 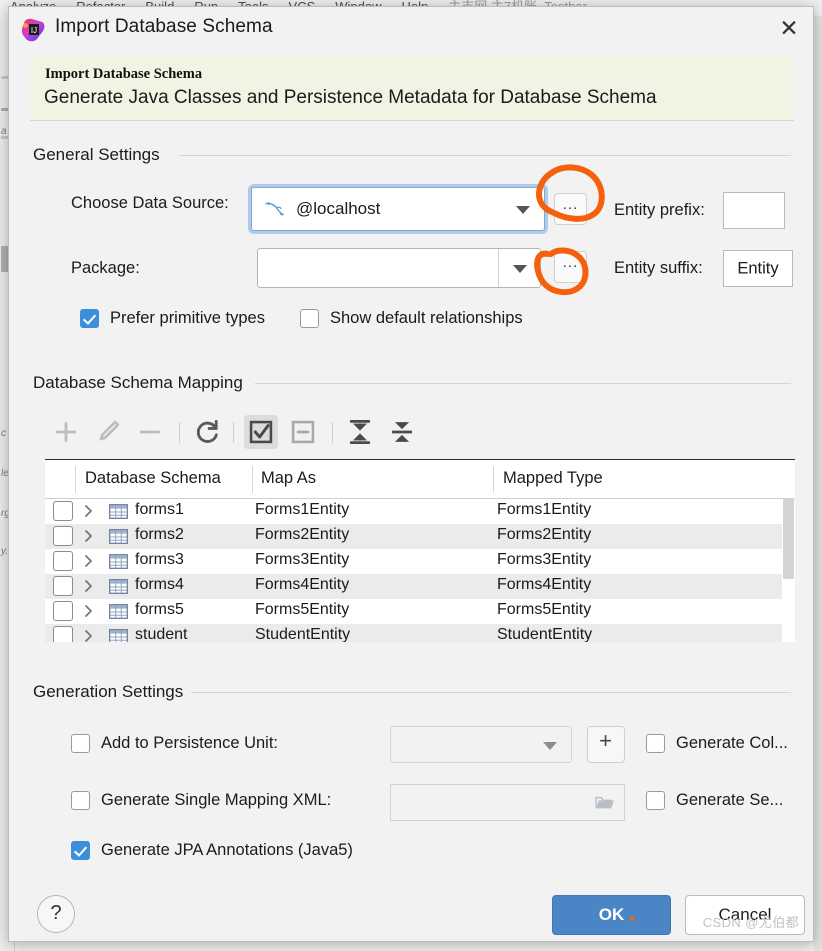 I want to click on single-mapping-xml-input, so click(x=507, y=802).